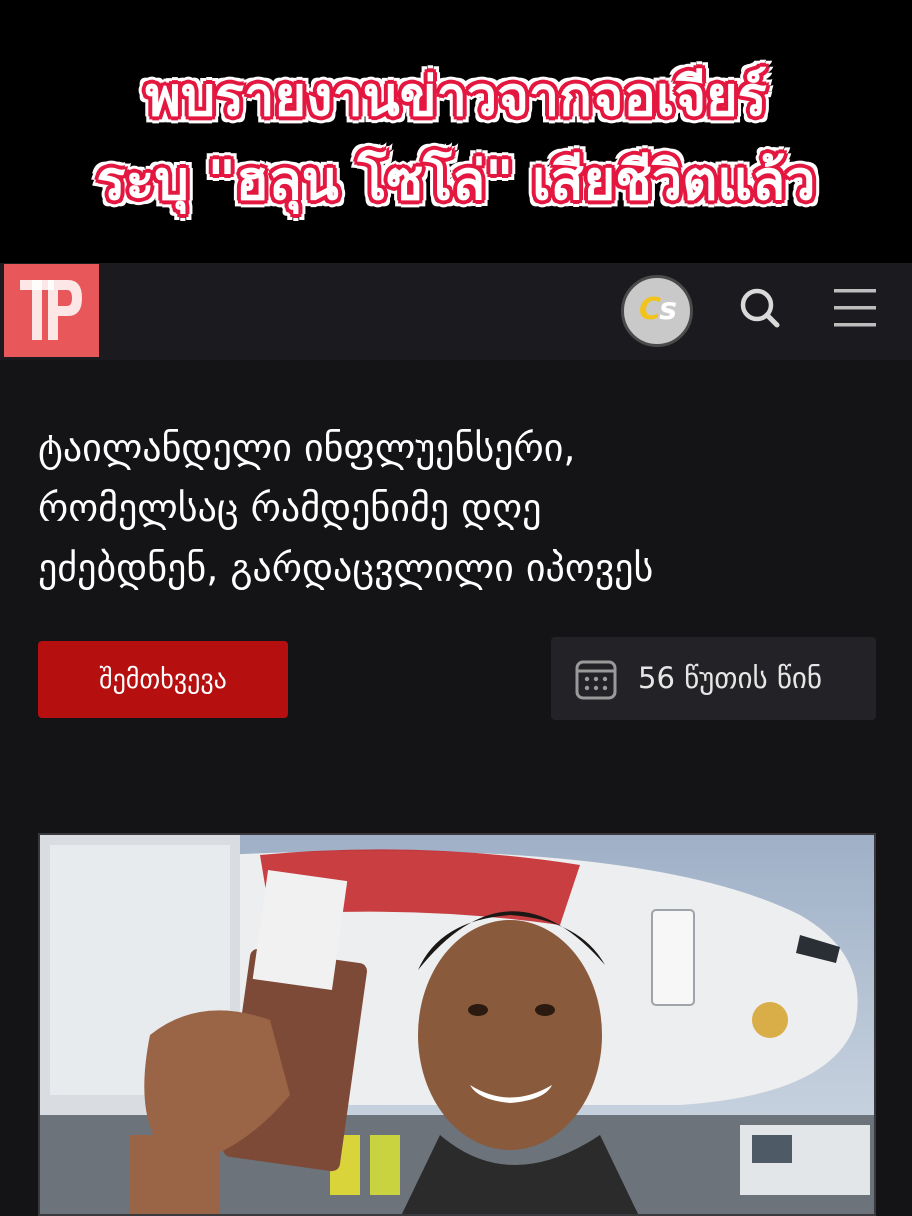 Image resolution: width=912 pixels, height=1216 pixels. Describe the element at coordinates (346, 568) in the screenshot. I see `headline-line-3: ეძებდნენ, გარდაცვლილი იპოვეს` at that location.